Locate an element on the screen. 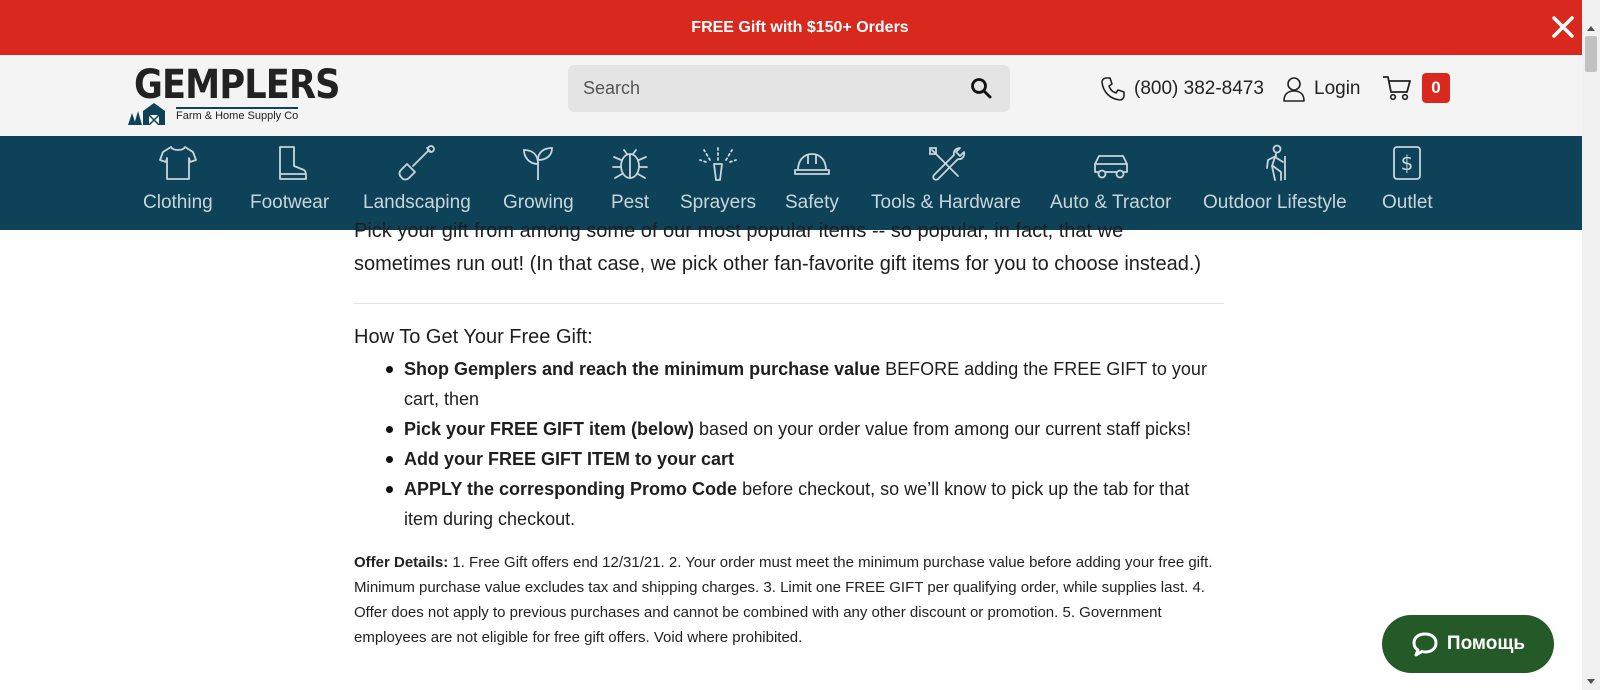 The image size is (1600, 690). search-icon is located at coordinates (981, 88).